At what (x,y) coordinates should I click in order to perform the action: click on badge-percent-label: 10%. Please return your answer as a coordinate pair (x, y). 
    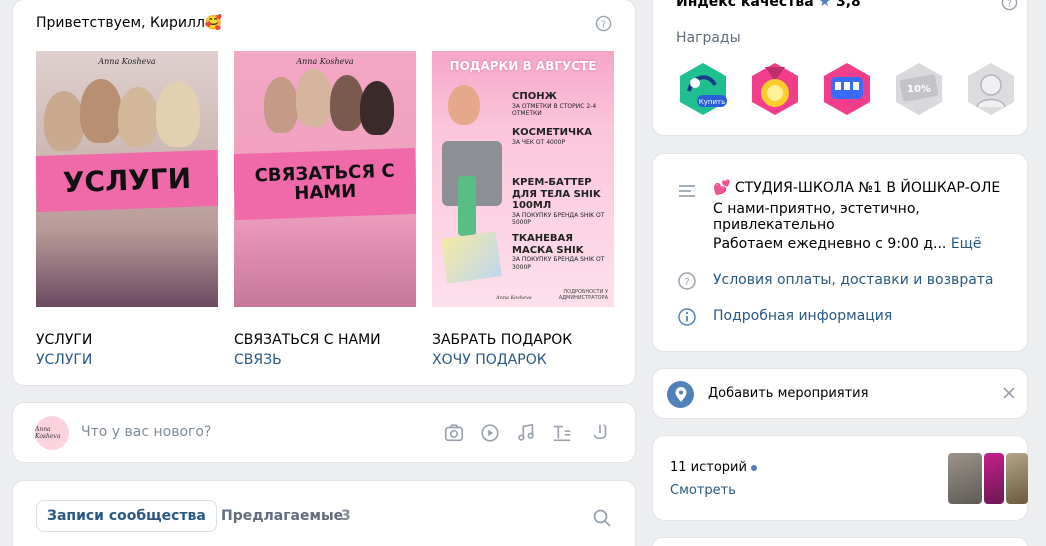
    Looking at the image, I should click on (919, 89).